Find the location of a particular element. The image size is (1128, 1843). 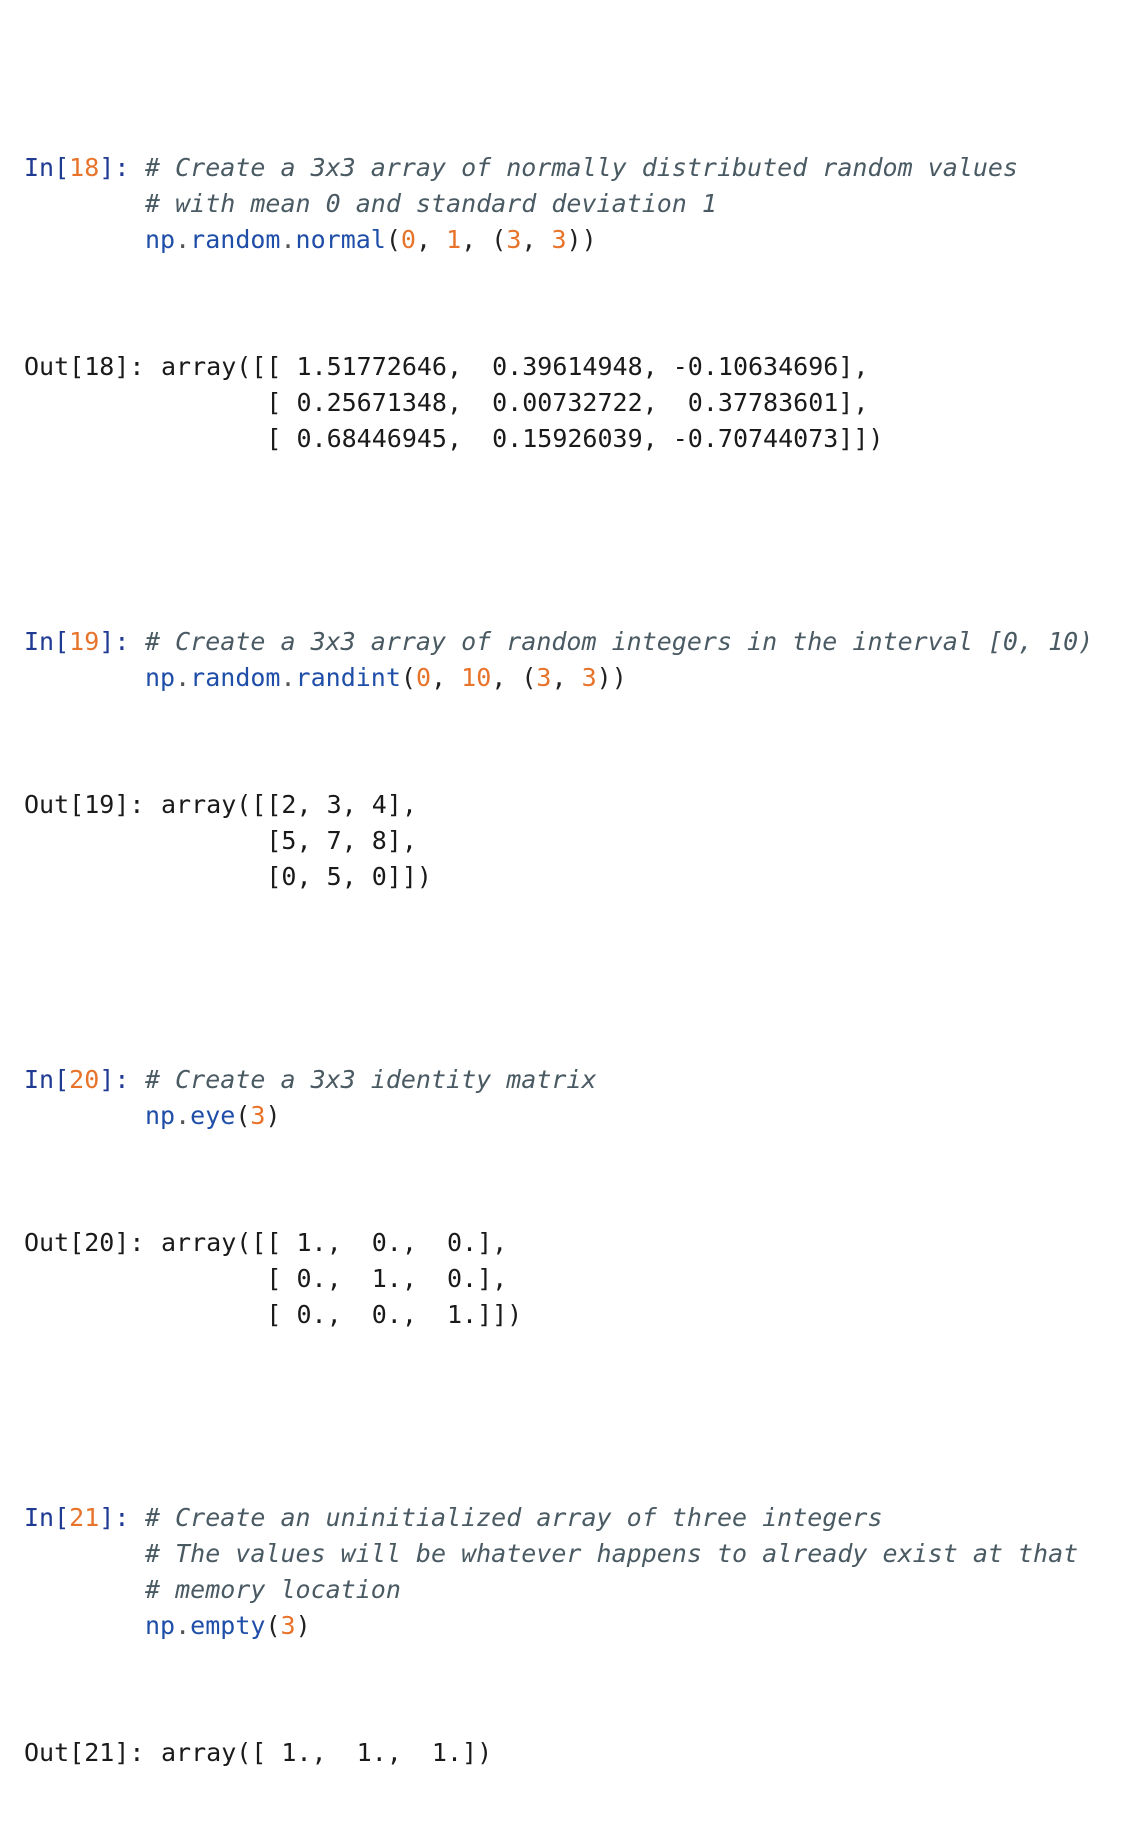

code-statement: np.random.randint(0, 10, (3, 3)) is located at coordinates (386, 677).